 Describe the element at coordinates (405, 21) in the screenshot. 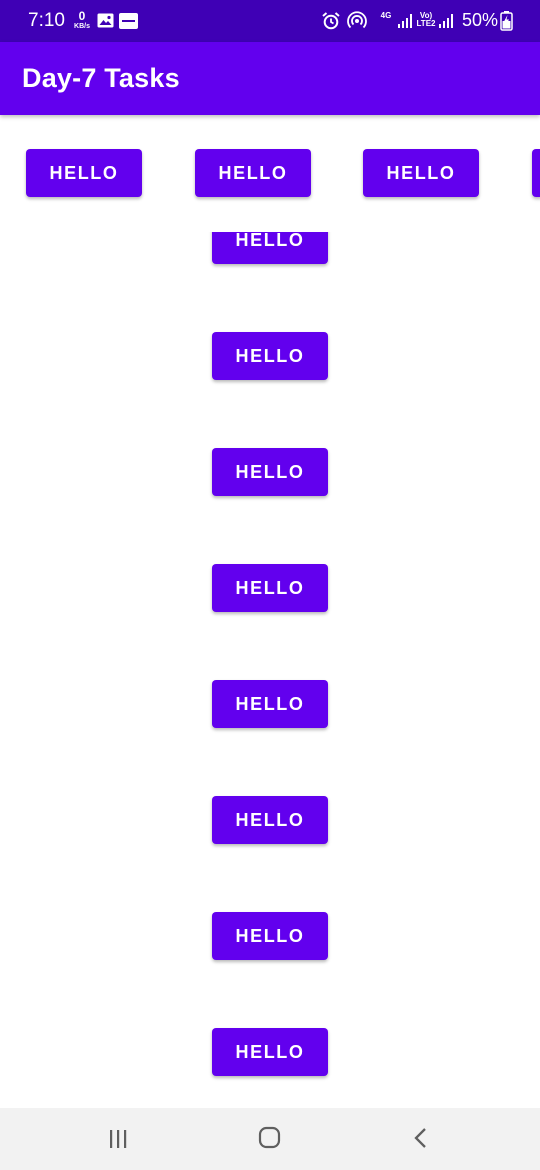

I see `signal-strength-icon` at that location.